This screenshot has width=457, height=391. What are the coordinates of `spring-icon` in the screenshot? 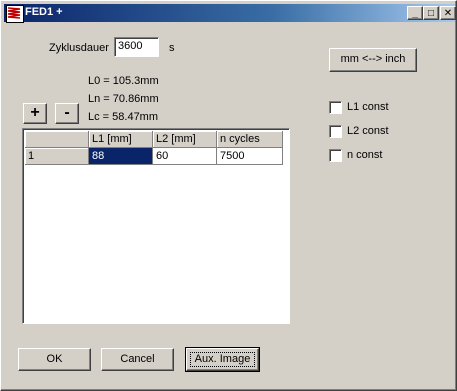 It's located at (15, 14).